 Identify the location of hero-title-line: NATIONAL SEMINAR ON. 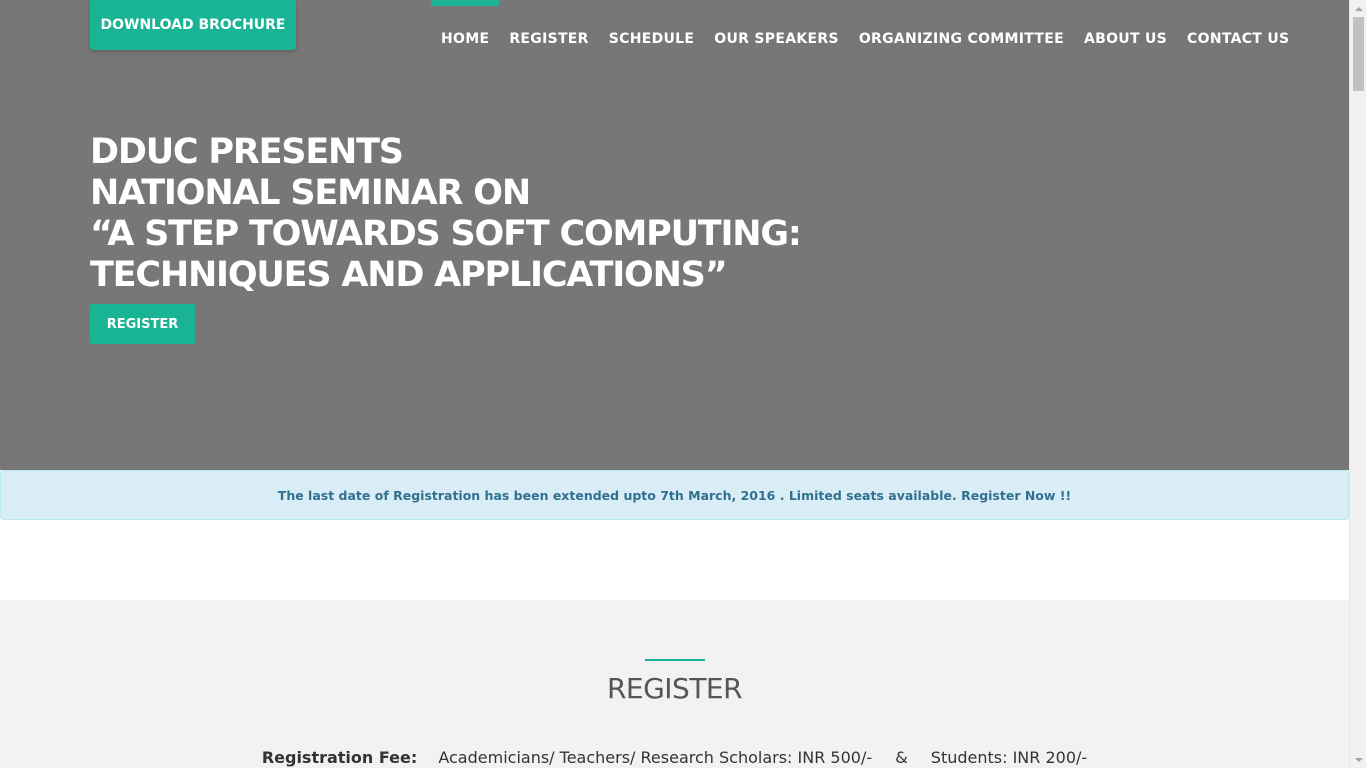
(310, 193).